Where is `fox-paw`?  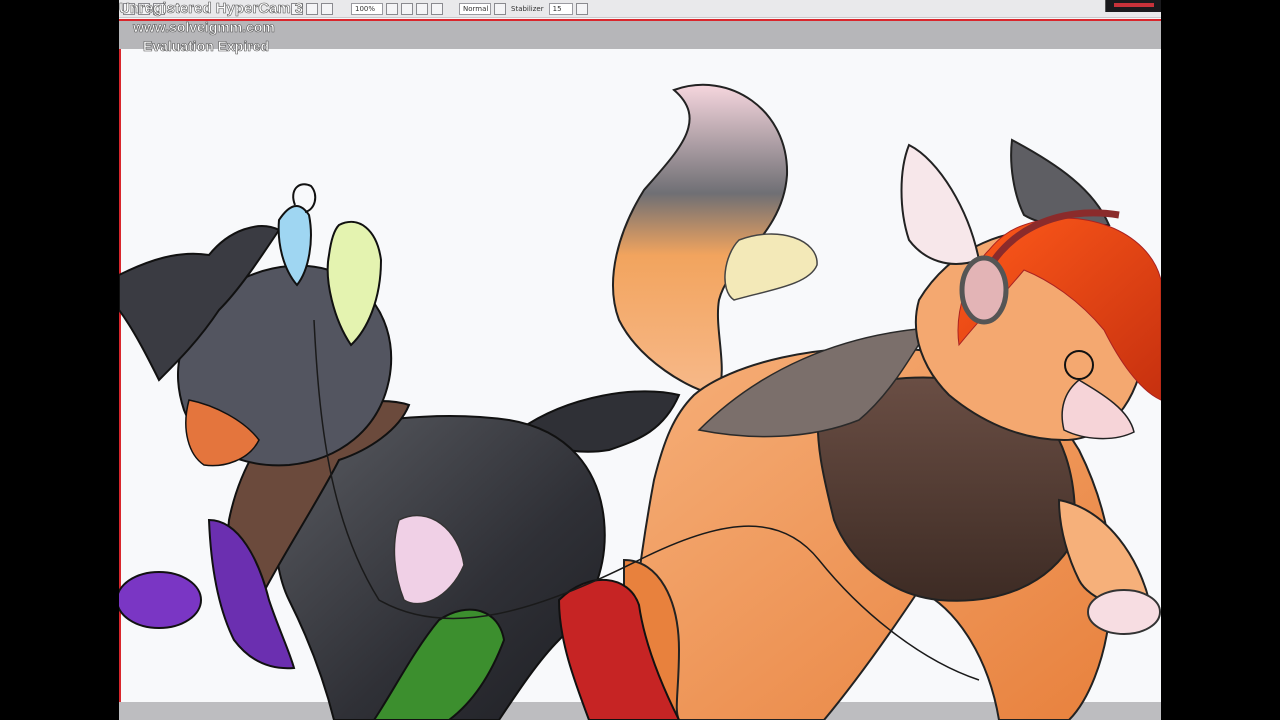
fox-paw is located at coordinates (1124, 612).